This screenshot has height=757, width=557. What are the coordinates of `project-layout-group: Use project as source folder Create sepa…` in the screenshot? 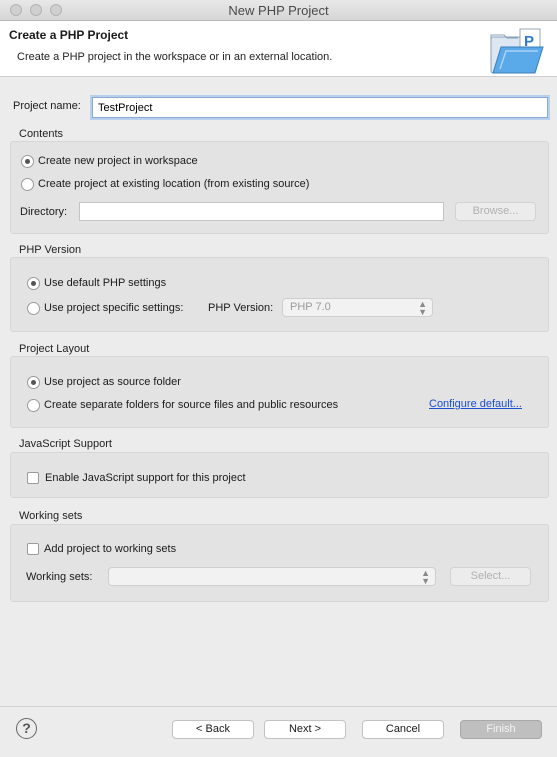 It's located at (279, 392).